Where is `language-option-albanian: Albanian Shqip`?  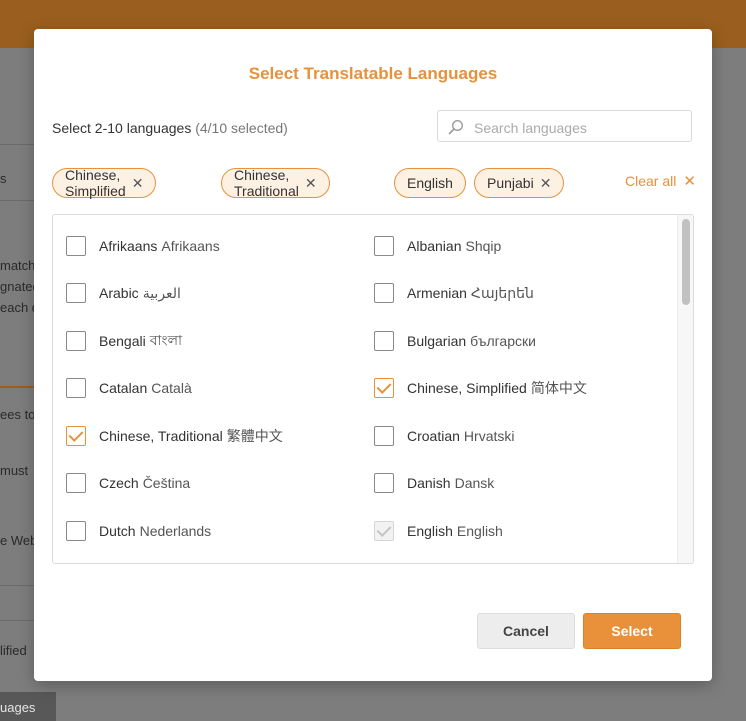
language-option-albanian: Albanian Shqip is located at coordinates (437, 246).